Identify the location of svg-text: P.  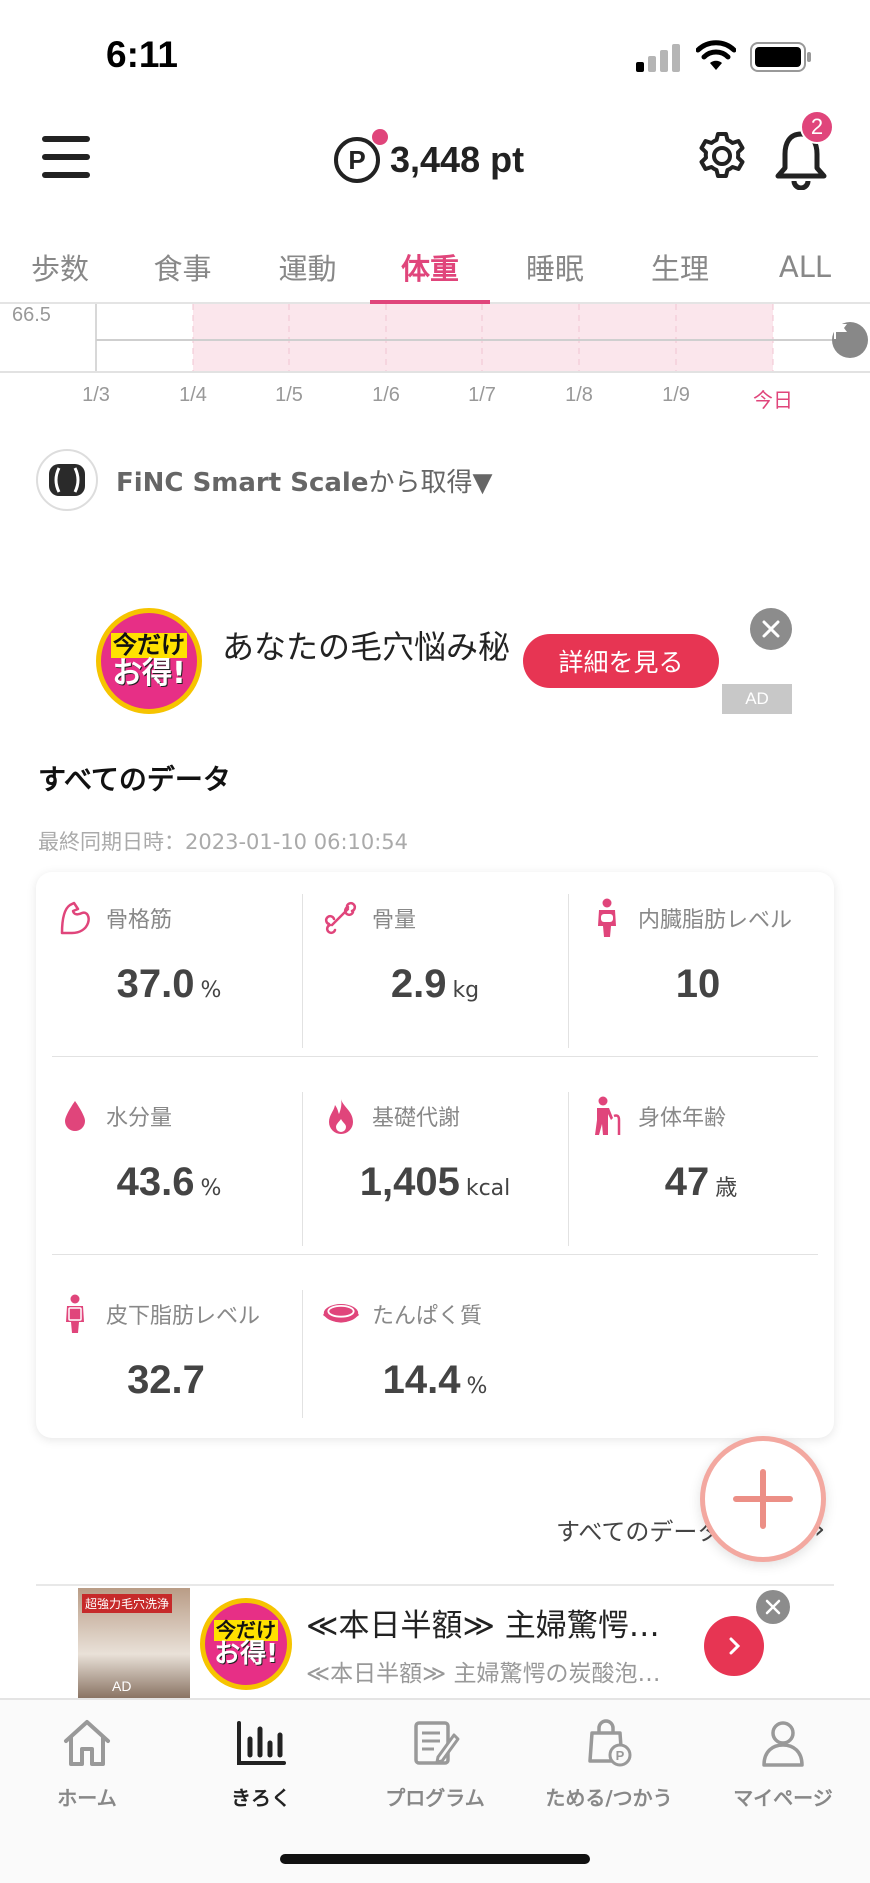
(620, 1755).